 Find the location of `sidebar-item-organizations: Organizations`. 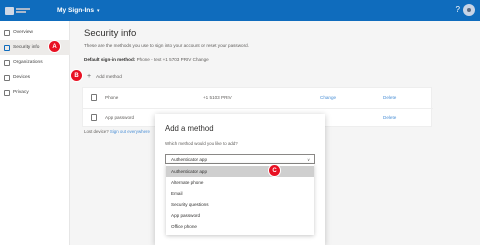

sidebar-item-organizations: Organizations is located at coordinates (35, 62).